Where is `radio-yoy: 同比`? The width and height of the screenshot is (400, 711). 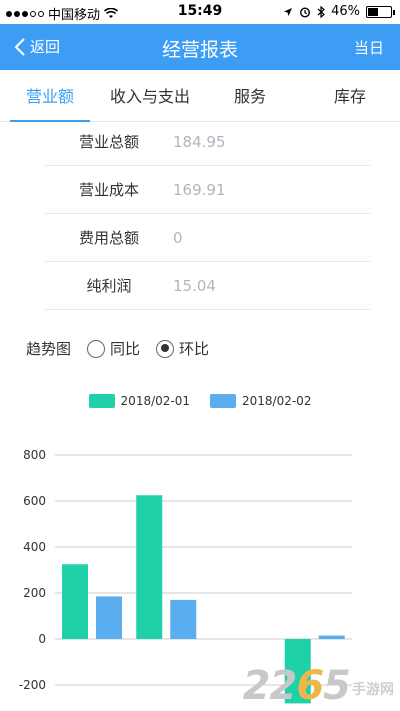
radio-yoy: 同比 is located at coordinates (113, 348).